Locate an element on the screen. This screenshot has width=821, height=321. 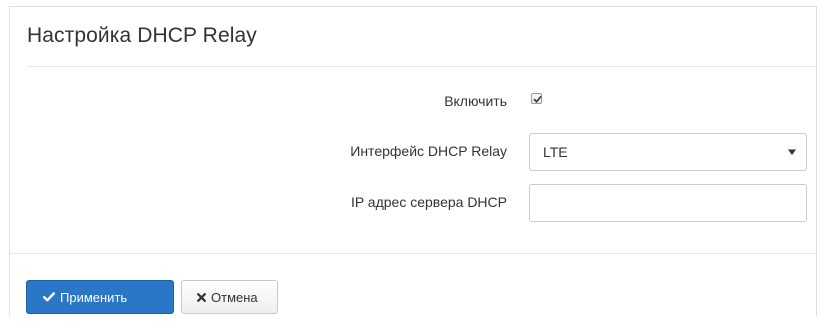
checkmark-icon is located at coordinates (537, 99).